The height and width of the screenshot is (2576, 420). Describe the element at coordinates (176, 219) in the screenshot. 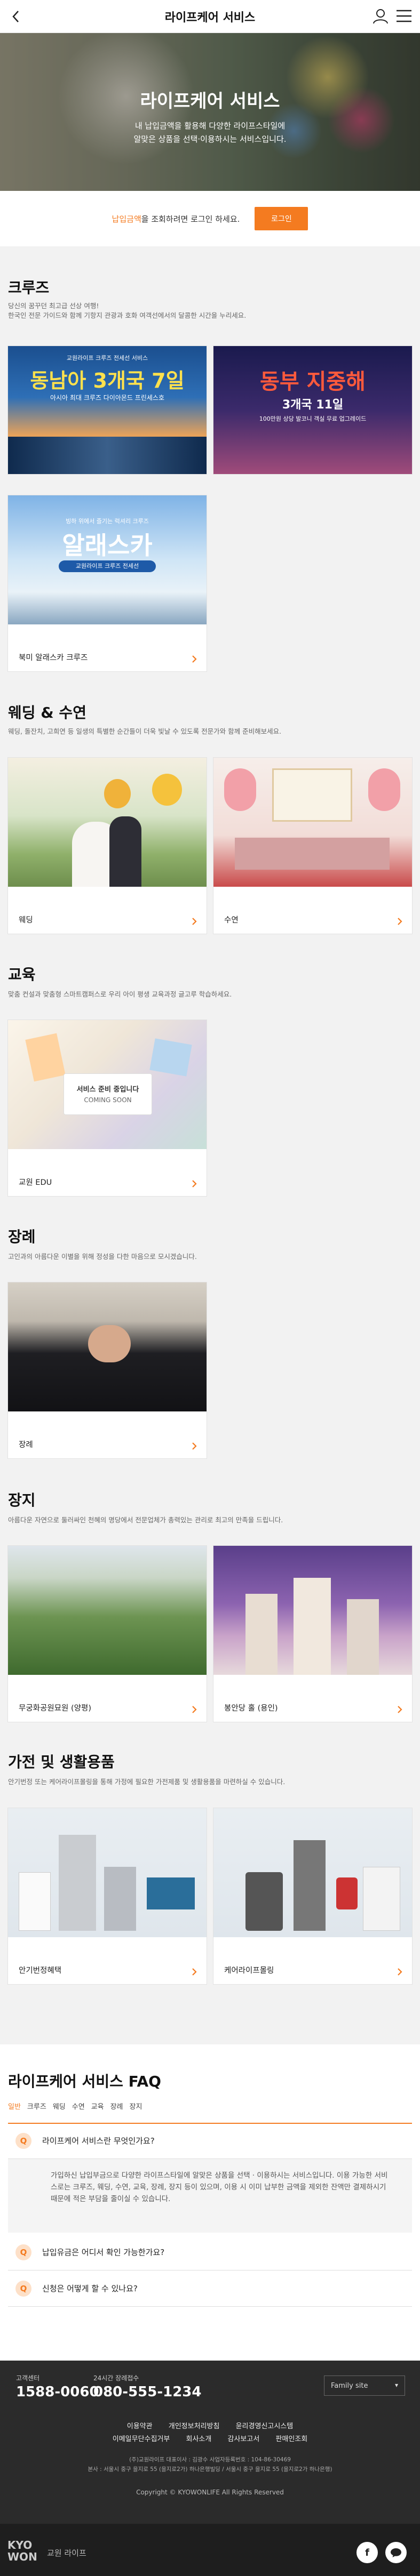

I see `login-message: 납입금액을 조회하려면 로그인 하세요.` at that location.